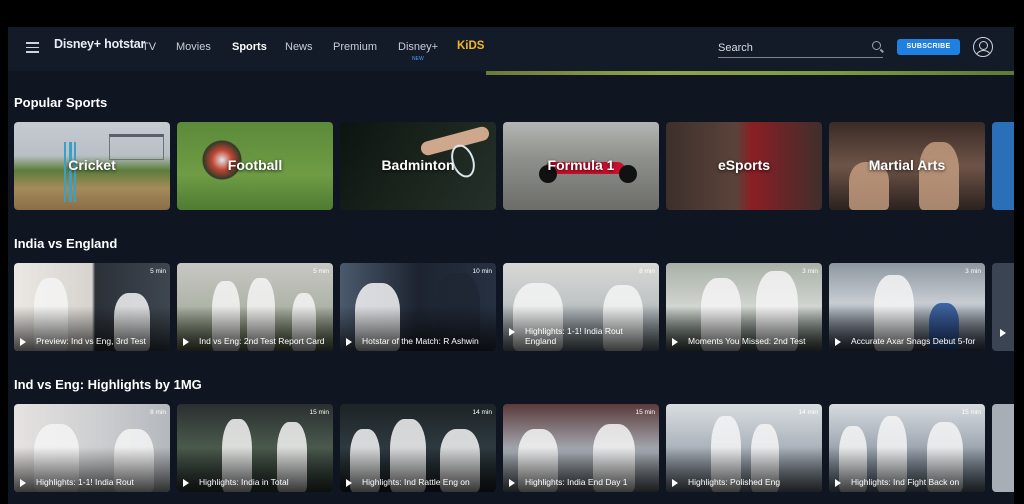 The image size is (1024, 504). What do you see at coordinates (876, 45) in the screenshot?
I see `search-icon` at bounding box center [876, 45].